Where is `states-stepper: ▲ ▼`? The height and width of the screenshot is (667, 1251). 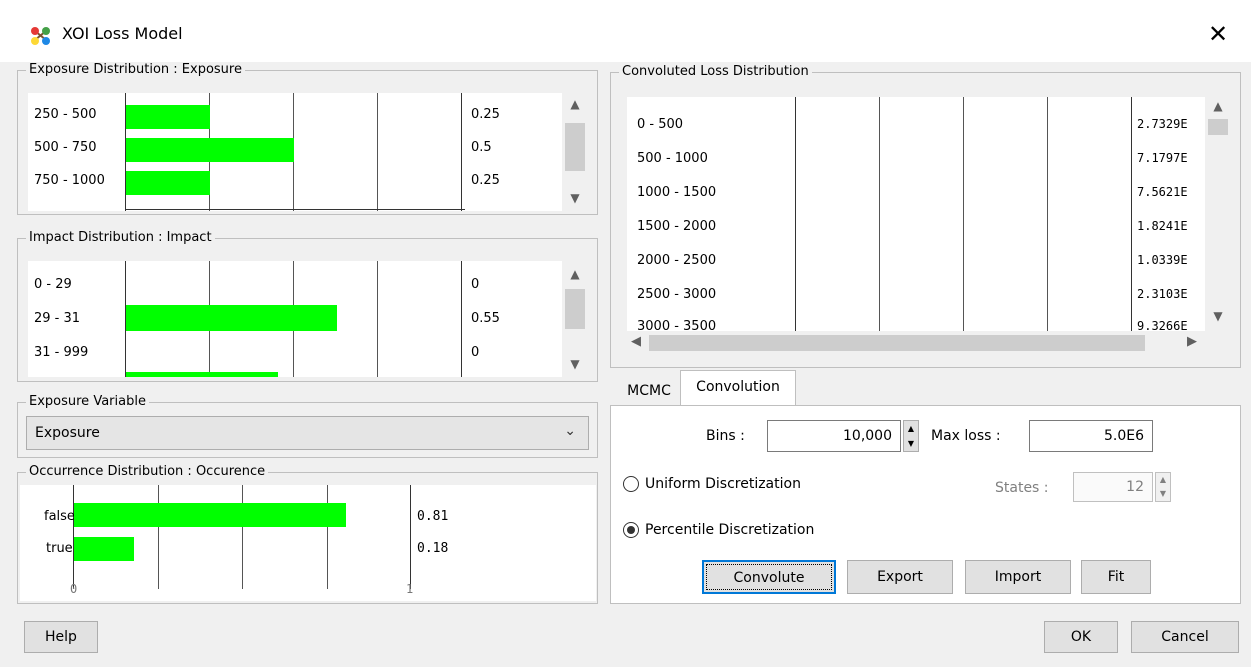 states-stepper: ▲ ▼ is located at coordinates (1163, 487).